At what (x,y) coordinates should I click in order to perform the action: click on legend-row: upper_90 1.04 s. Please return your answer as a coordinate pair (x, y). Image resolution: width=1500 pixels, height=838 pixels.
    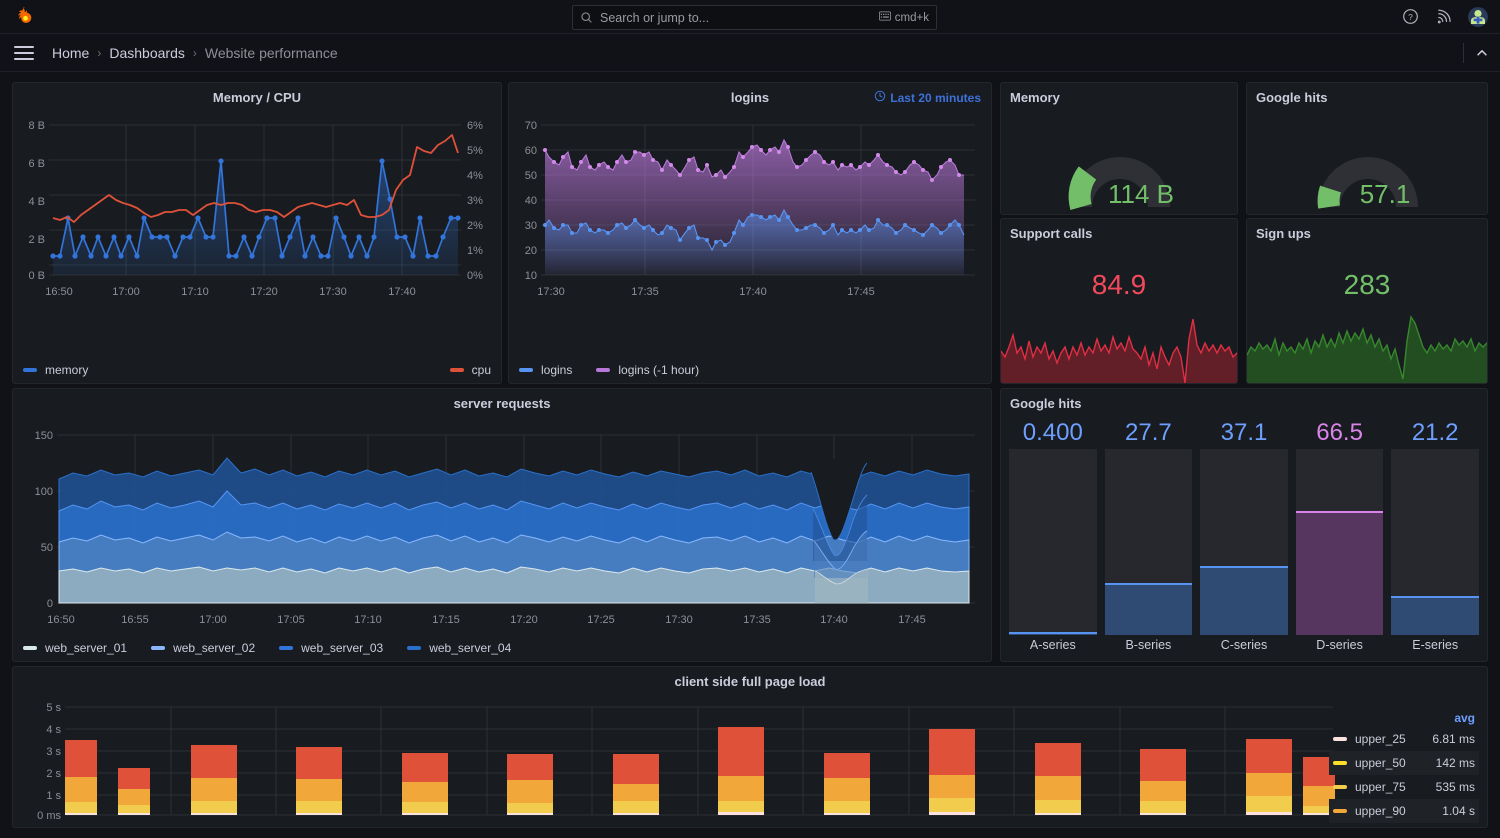
    Looking at the image, I should click on (1404, 811).